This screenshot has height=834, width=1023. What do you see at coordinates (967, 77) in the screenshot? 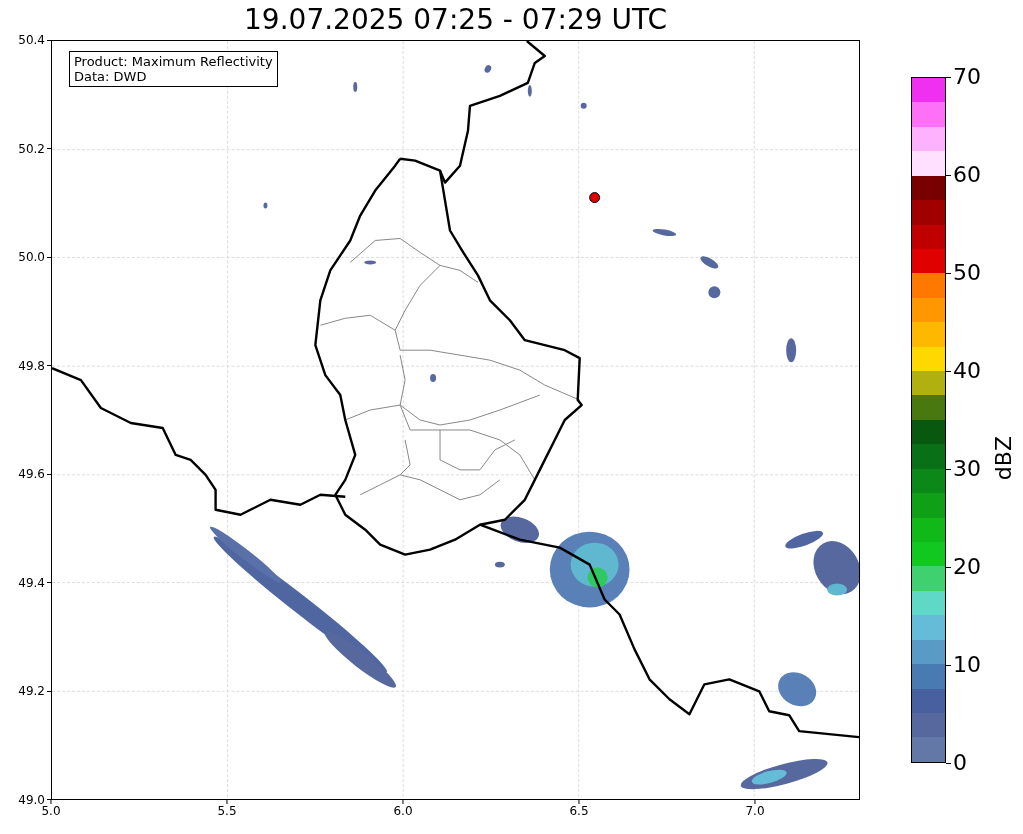
I see `scale-tick-label: 70` at bounding box center [967, 77].